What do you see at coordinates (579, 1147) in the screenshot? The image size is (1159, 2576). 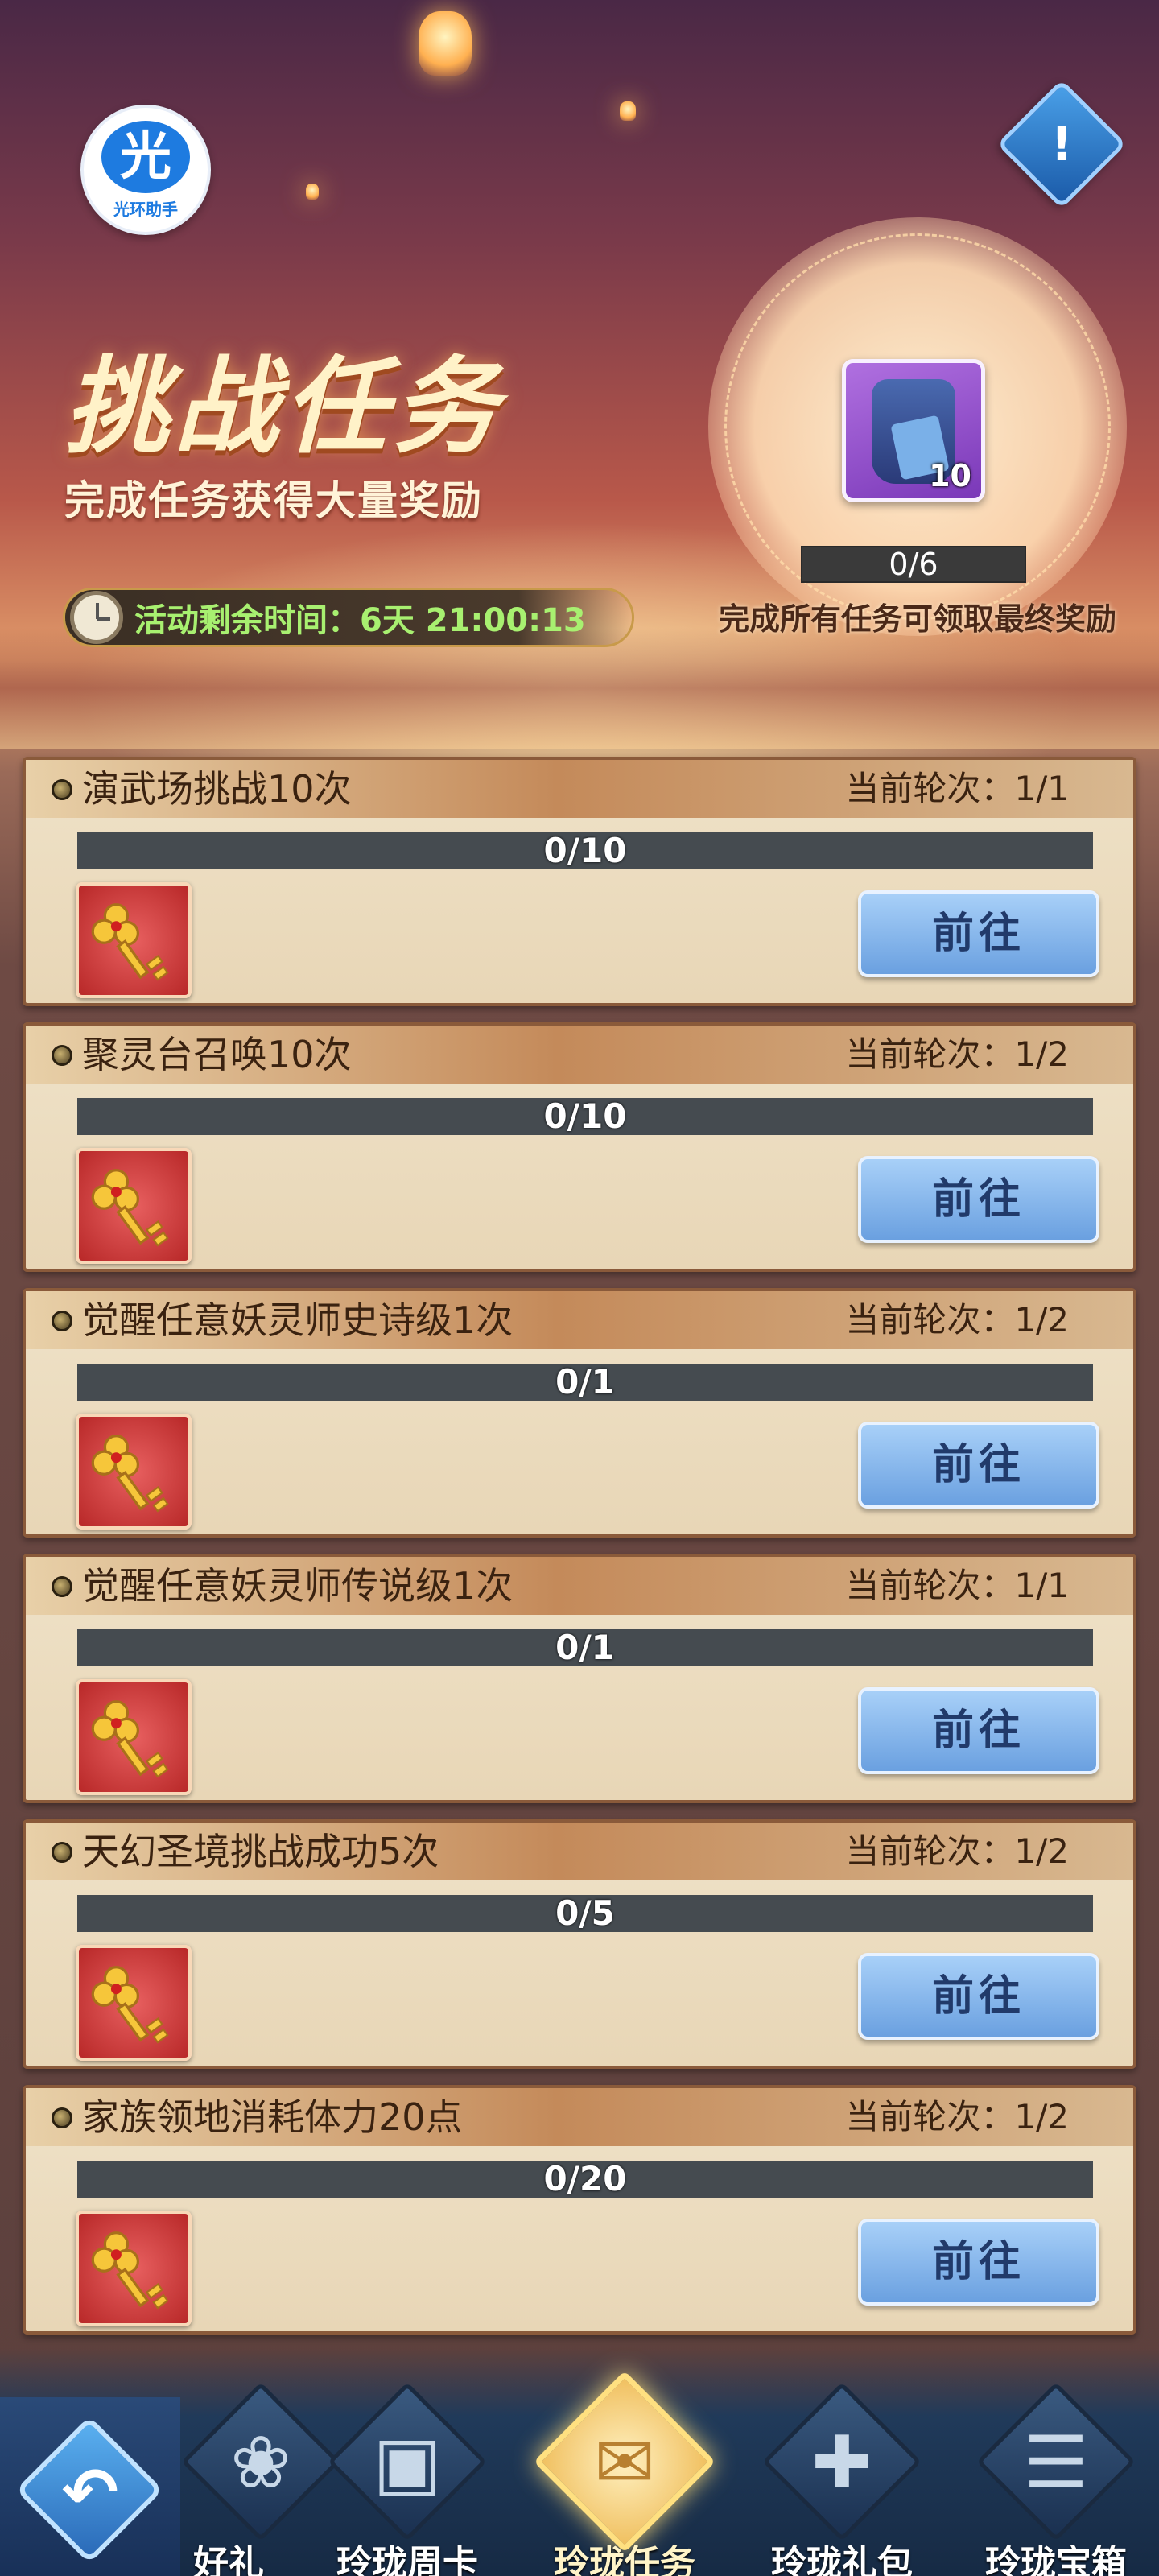 I see `task-card: 聚灵台召唤10次 当前轮次：1/2 0/10 前往` at bounding box center [579, 1147].